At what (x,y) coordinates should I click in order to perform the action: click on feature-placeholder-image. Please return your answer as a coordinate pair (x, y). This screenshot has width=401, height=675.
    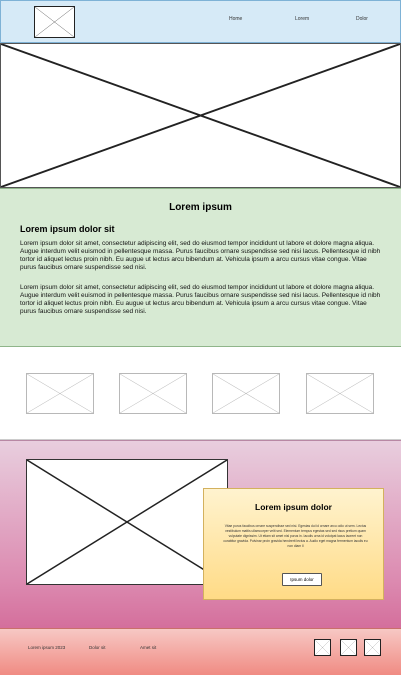
    Looking at the image, I should click on (127, 522).